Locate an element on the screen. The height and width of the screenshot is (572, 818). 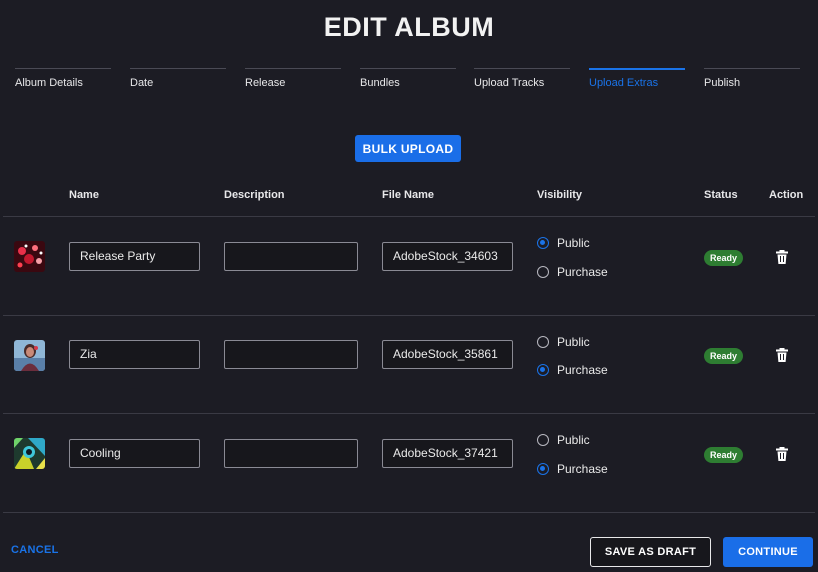
name-input: Release Party is located at coordinates (134, 256).